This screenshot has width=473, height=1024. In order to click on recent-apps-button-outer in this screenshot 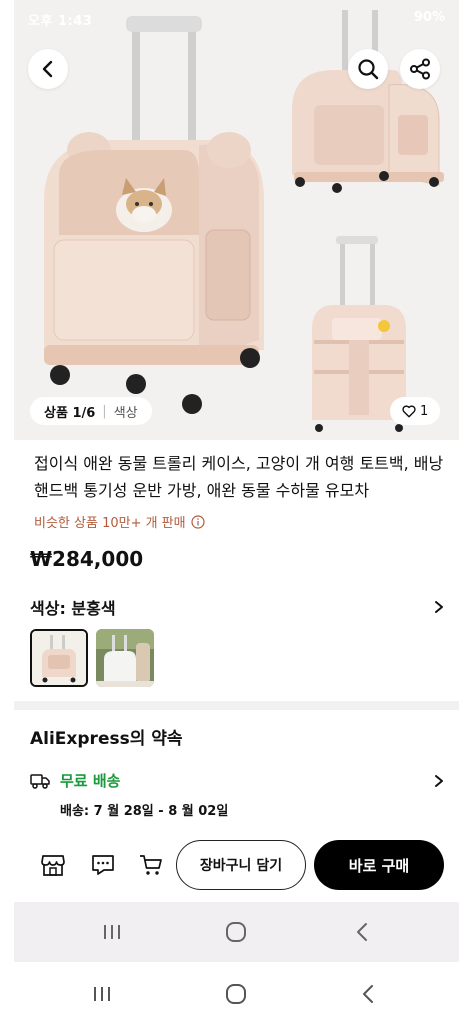, I will do `click(102, 994)`.